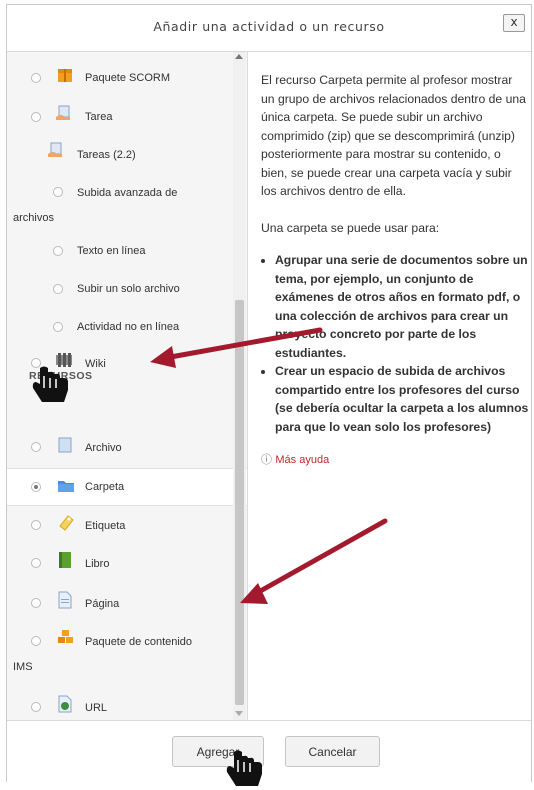 The width and height of the screenshot is (534, 790). Describe the element at coordinates (332, 751) in the screenshot. I see `cancel-button: Cancelar` at that location.